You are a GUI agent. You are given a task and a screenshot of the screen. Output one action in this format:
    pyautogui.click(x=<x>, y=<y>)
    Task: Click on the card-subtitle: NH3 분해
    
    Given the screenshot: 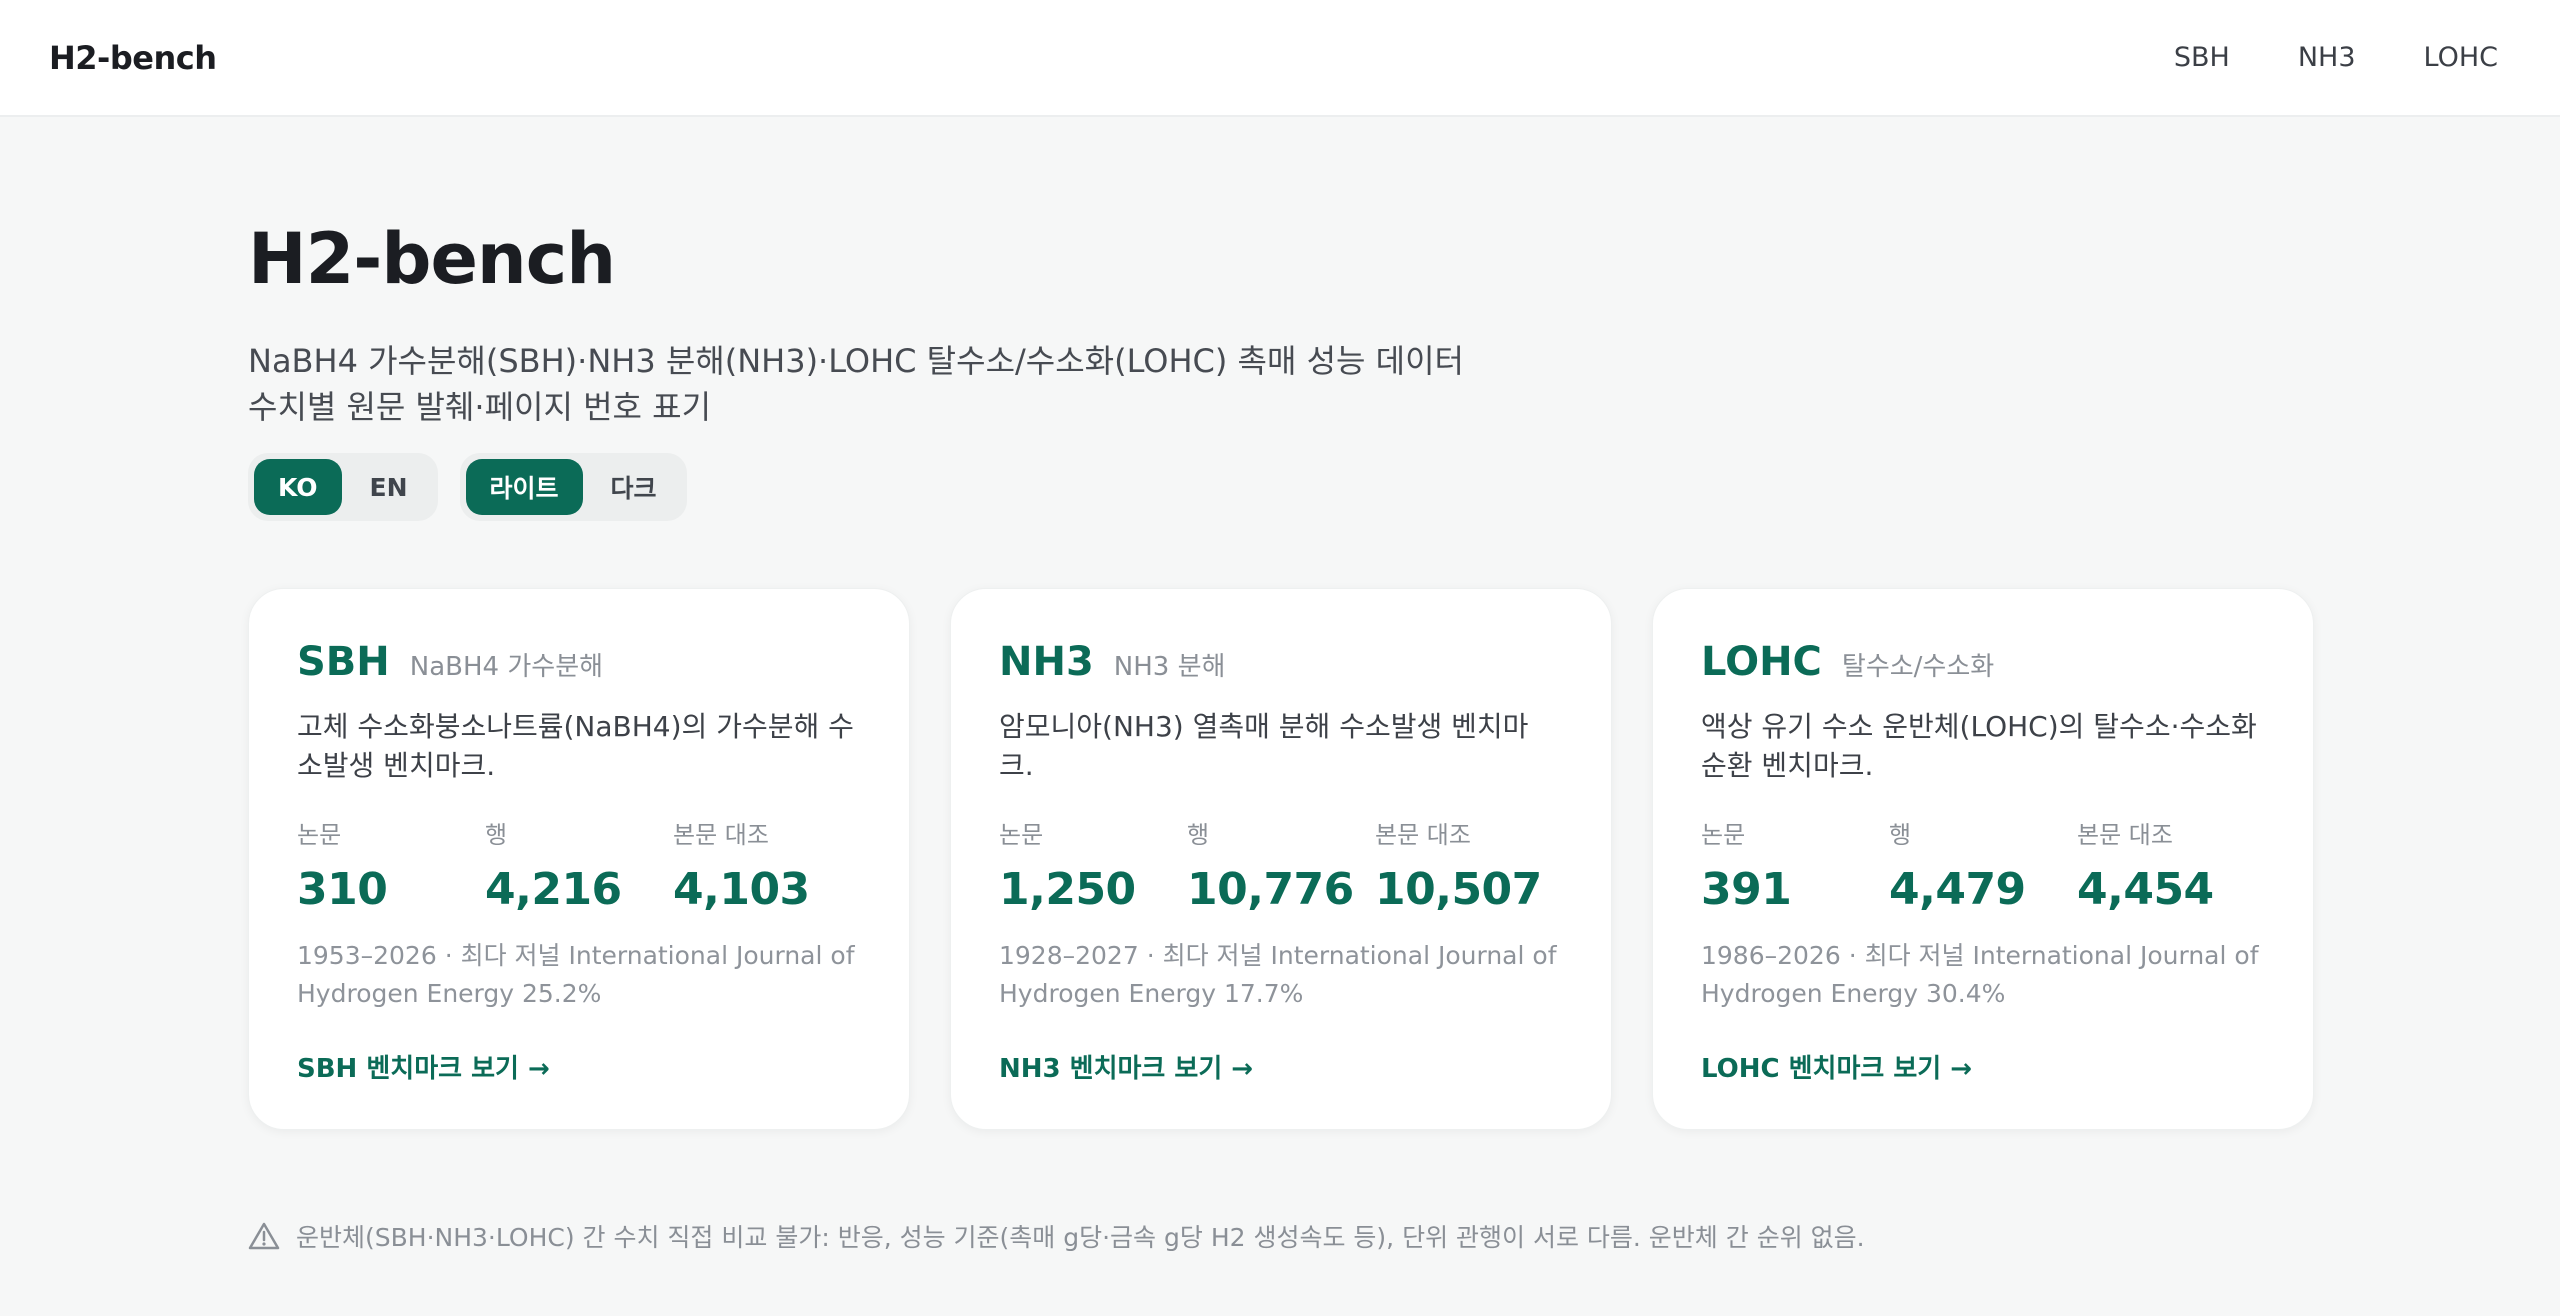 What is the action you would take?
    pyautogui.click(x=1169, y=667)
    